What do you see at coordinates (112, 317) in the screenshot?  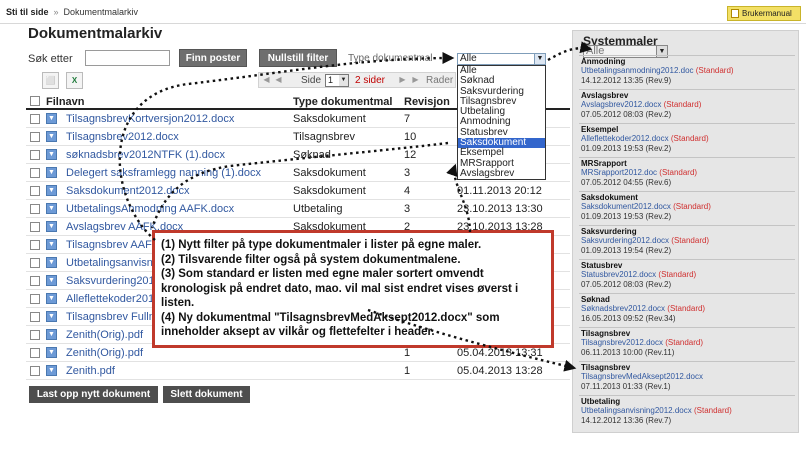 I see `row-filename: Tilsagnsbrev Fullm` at bounding box center [112, 317].